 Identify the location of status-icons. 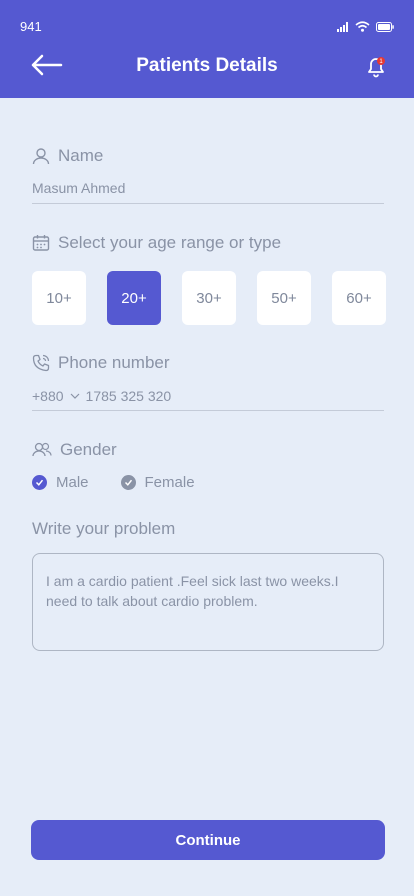
(365, 26).